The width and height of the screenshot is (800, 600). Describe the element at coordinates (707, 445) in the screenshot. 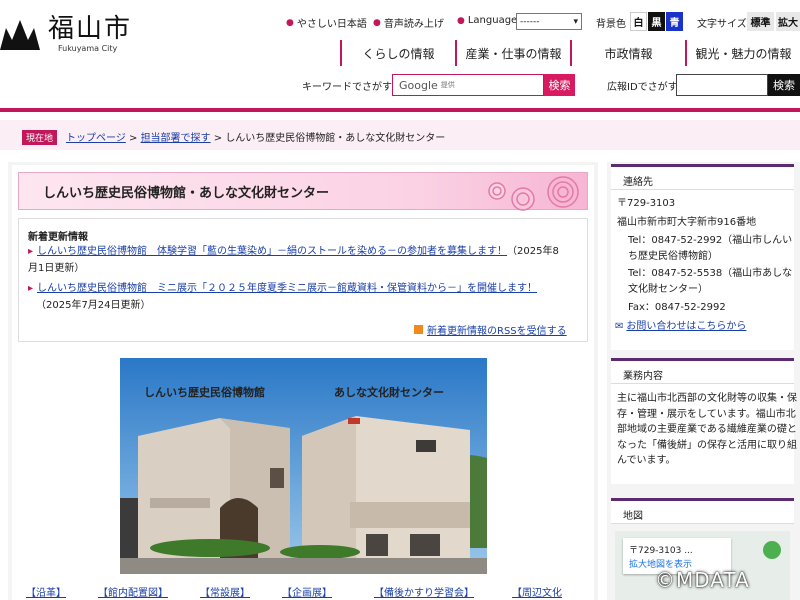

I see `business-line: なった「備後絣」の保存と活用に取り組` at that location.